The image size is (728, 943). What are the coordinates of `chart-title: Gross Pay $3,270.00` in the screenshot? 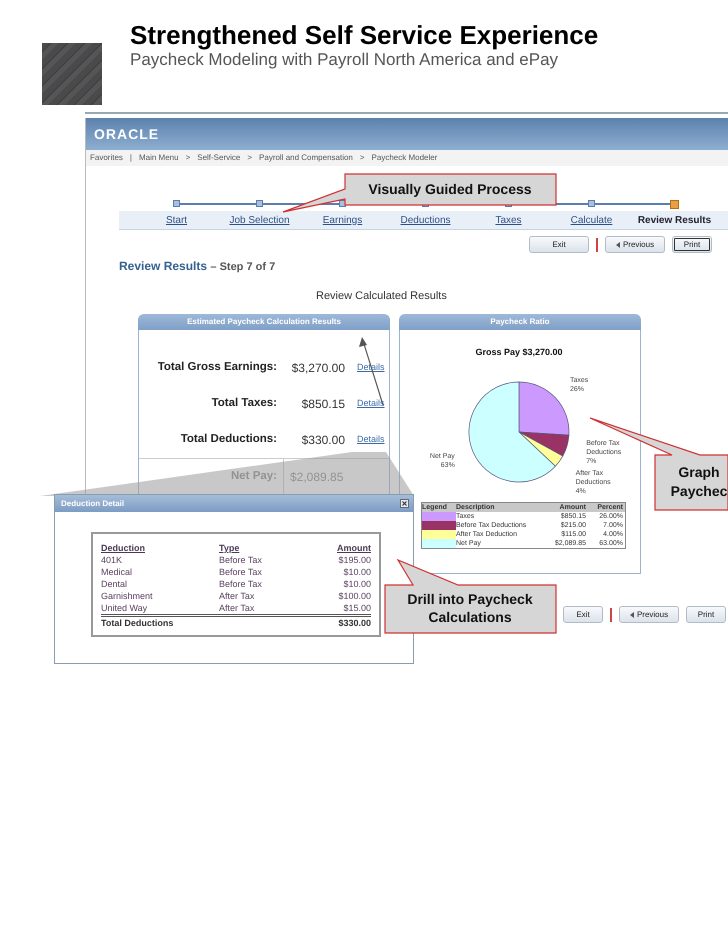 It's located at (519, 352).